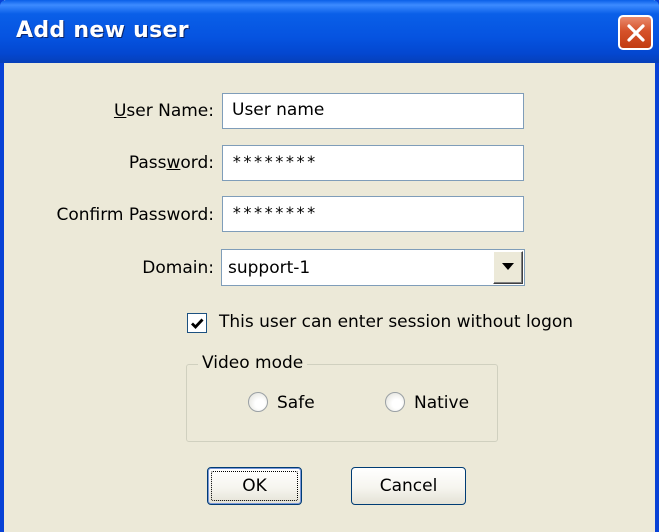 The width and height of the screenshot is (659, 532). I want to click on password-value: ********, so click(275, 161).